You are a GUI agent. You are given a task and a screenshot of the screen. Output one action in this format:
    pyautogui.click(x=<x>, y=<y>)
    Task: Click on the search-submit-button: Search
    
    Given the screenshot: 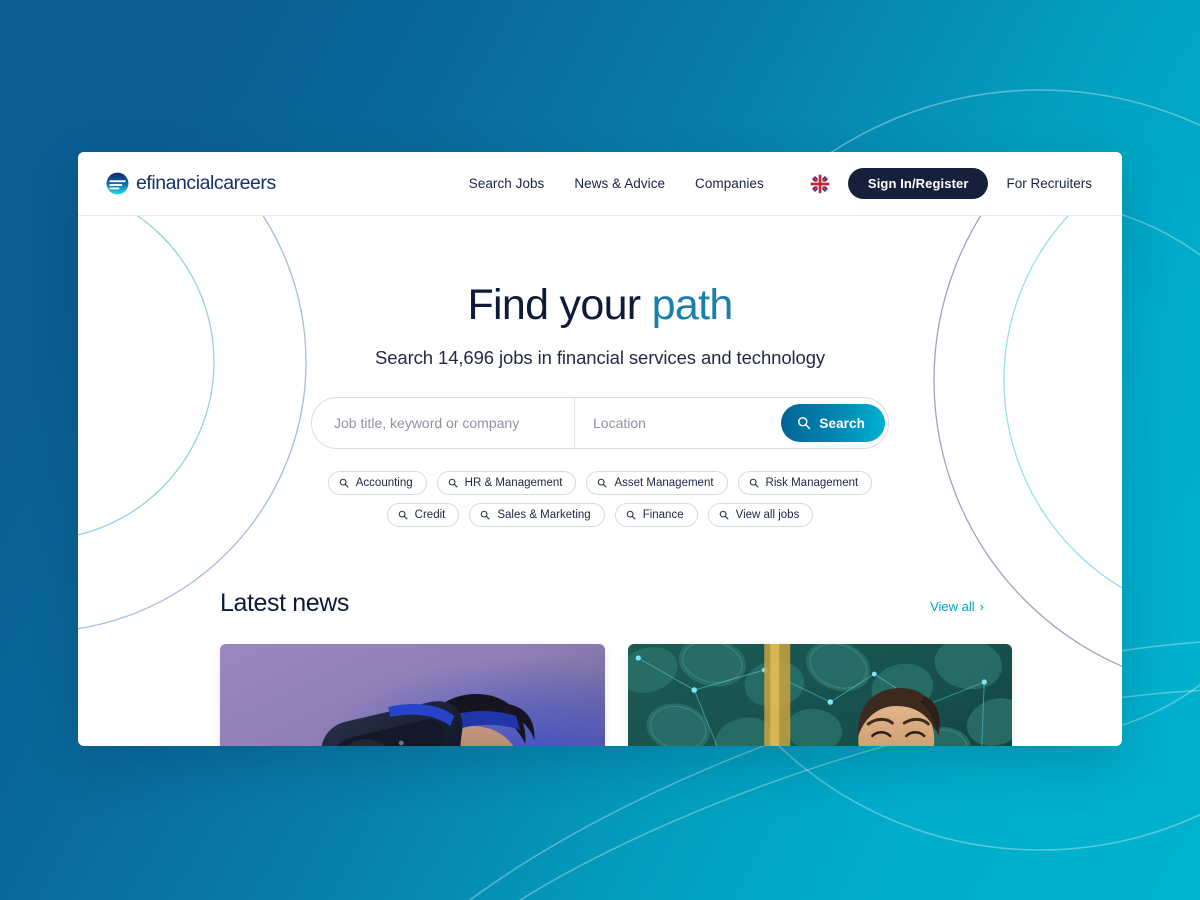 What is the action you would take?
    pyautogui.click(x=833, y=423)
    